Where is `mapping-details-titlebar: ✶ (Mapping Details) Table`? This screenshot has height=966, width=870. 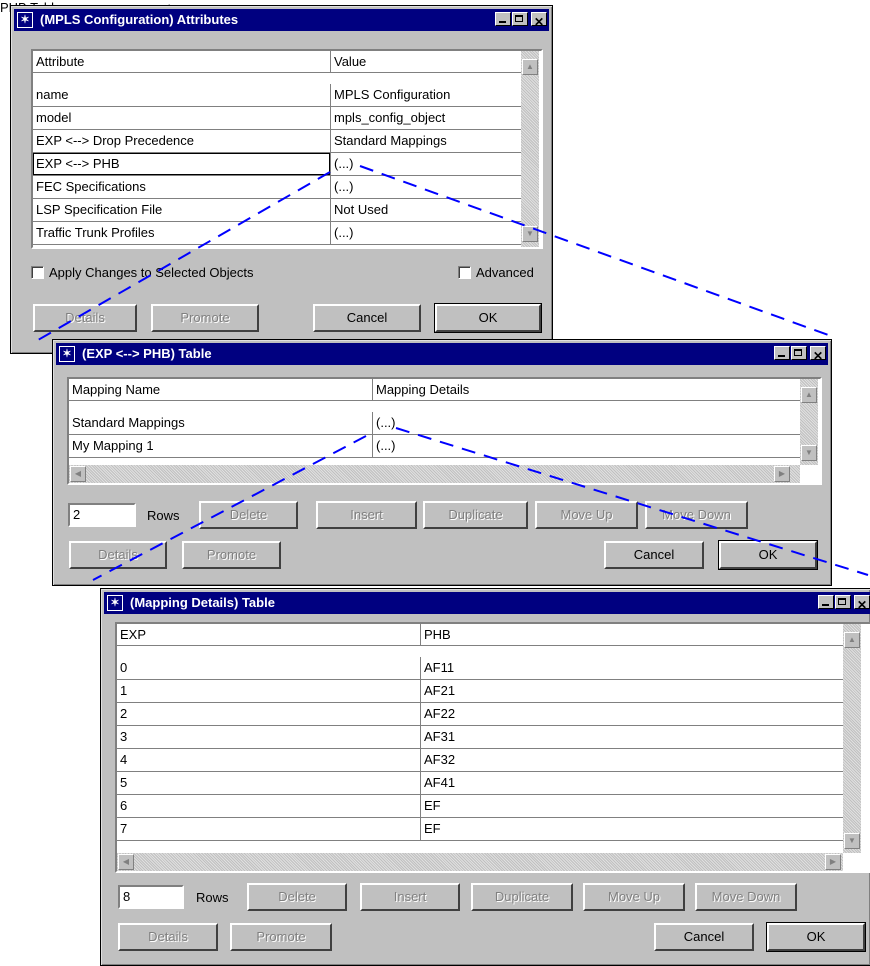 mapping-details-titlebar: ✶ (Mapping Details) Table is located at coordinates (487, 603).